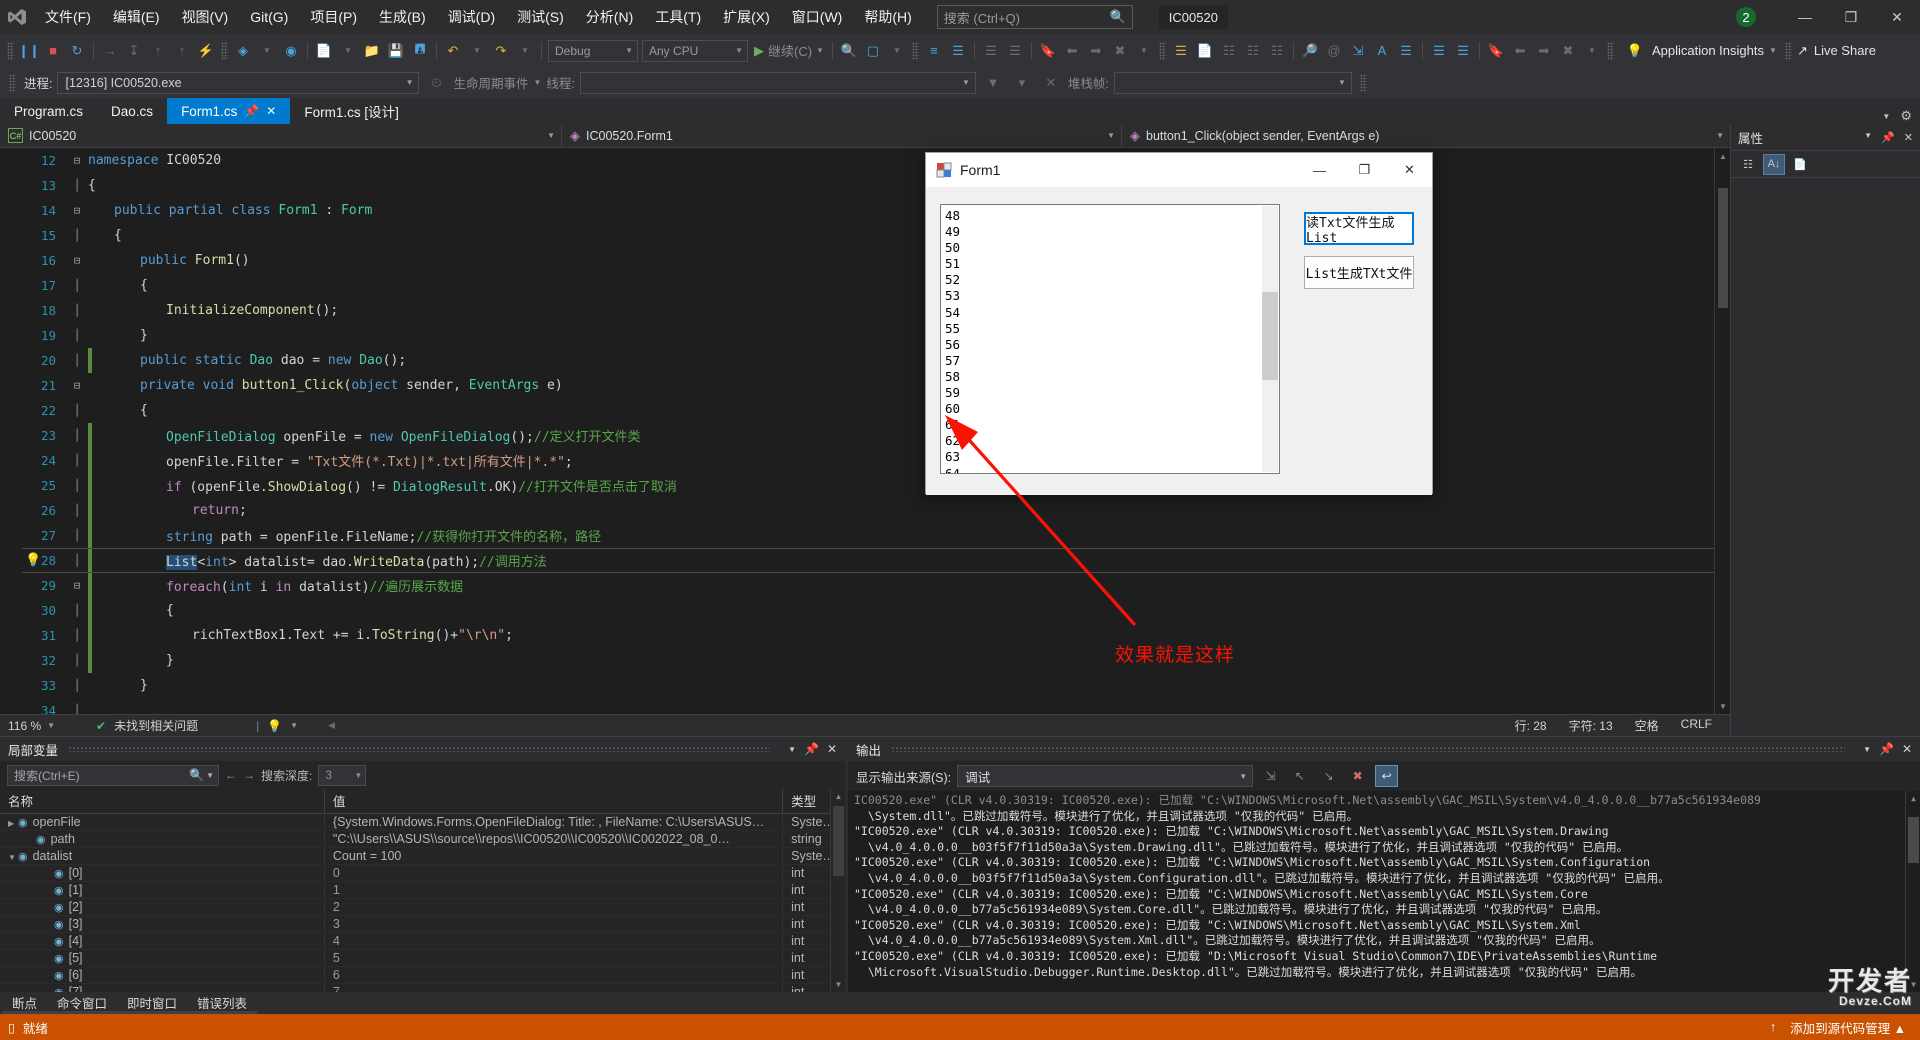 Image resolution: width=1920 pixels, height=1040 pixels. I want to click on breakpoint-gutter, so click(11, 431).